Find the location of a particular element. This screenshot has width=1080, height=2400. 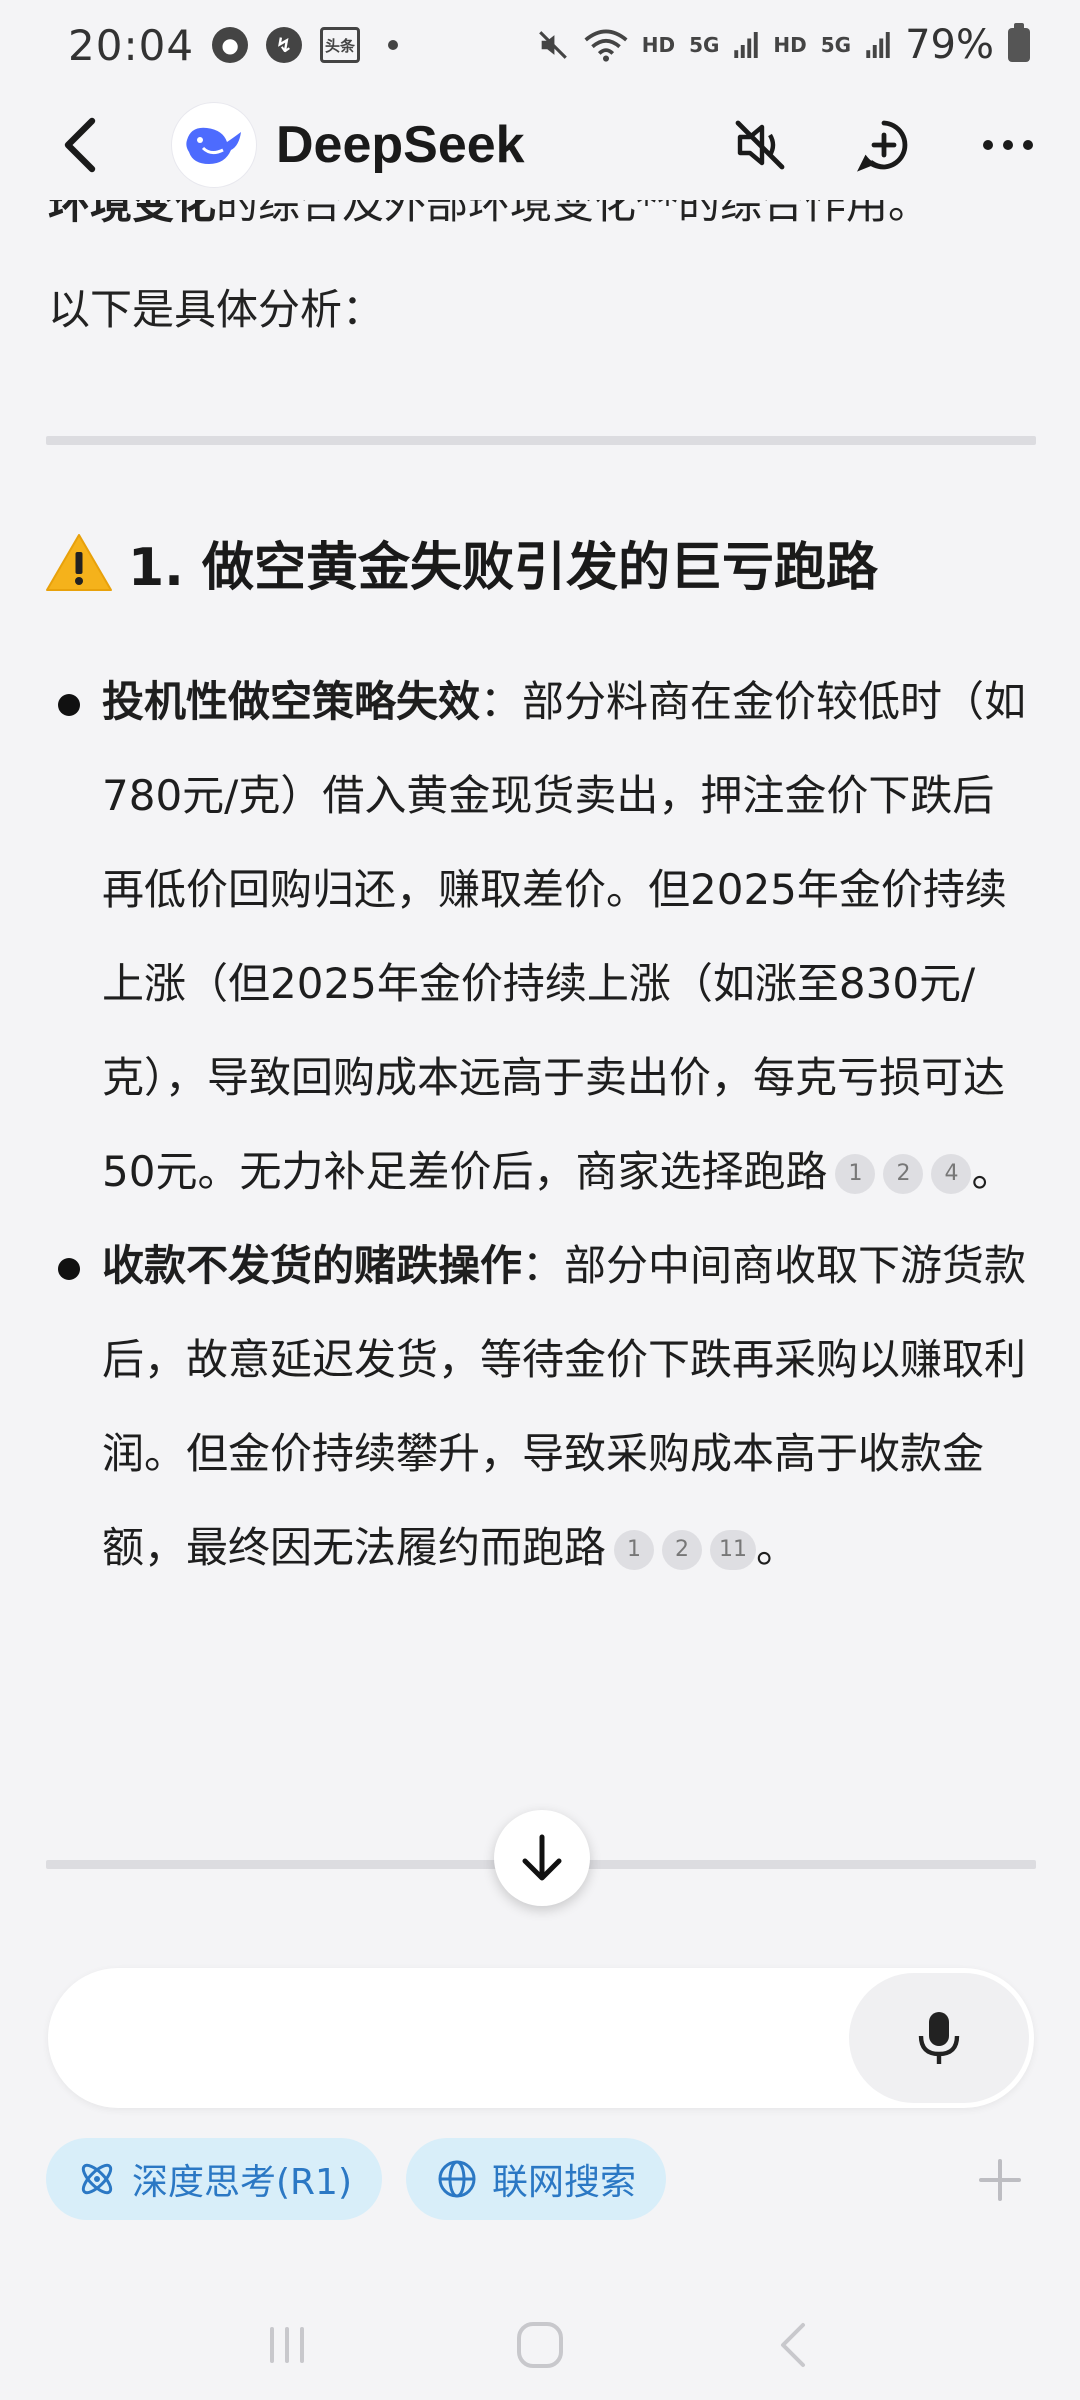

globe-icon is located at coordinates (457, 2179).